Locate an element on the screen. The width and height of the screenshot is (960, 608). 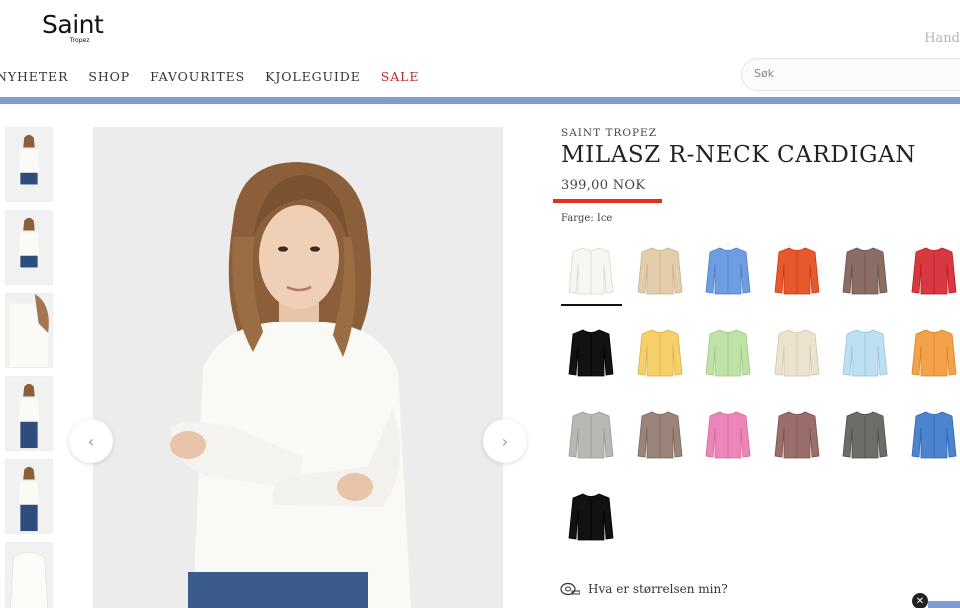
top-right-link: Hand is located at coordinates (942, 38).